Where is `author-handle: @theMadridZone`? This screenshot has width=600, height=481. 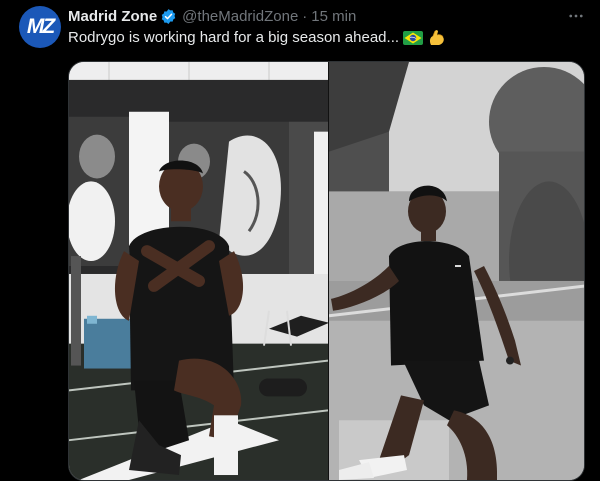
author-handle: @theMadridZone is located at coordinates (240, 16).